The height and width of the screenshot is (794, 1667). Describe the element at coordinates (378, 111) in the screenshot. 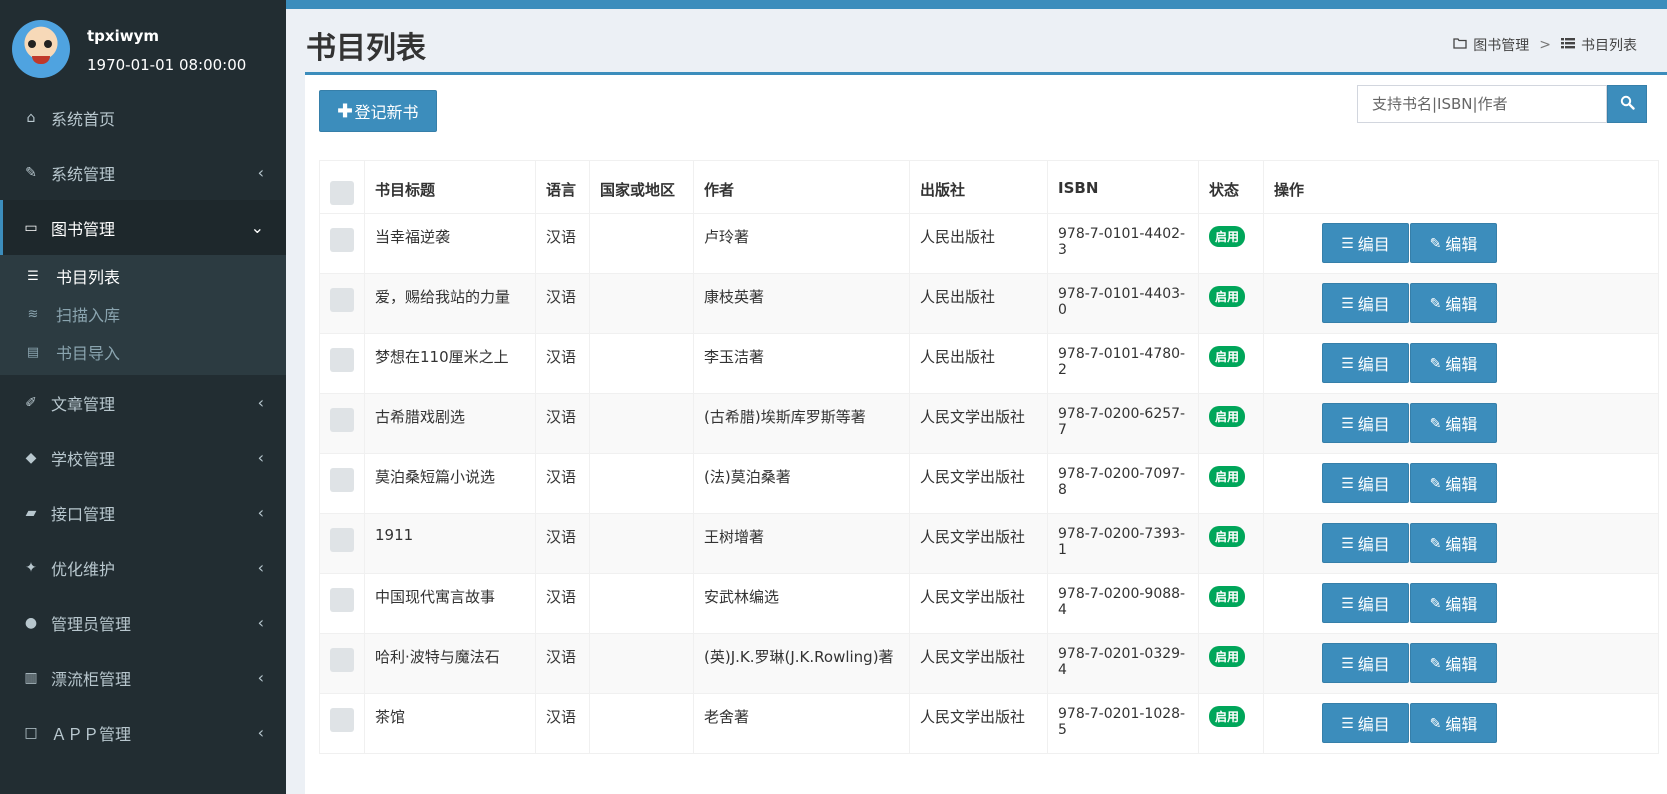

I see `add-book-button: ✚ 登记新书` at that location.